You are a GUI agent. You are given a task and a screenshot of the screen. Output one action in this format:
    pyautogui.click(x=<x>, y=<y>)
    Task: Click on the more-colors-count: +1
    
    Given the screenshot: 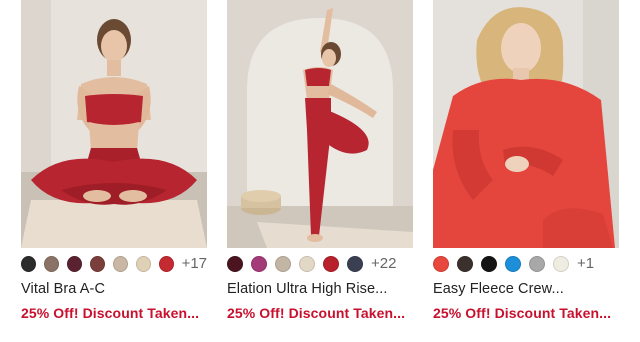 What is the action you would take?
    pyautogui.click(x=585, y=264)
    